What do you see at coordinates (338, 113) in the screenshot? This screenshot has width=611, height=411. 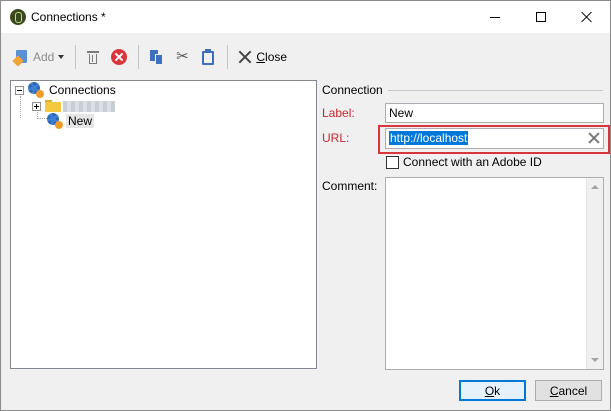 I see `label-field-label: Label:` at bounding box center [338, 113].